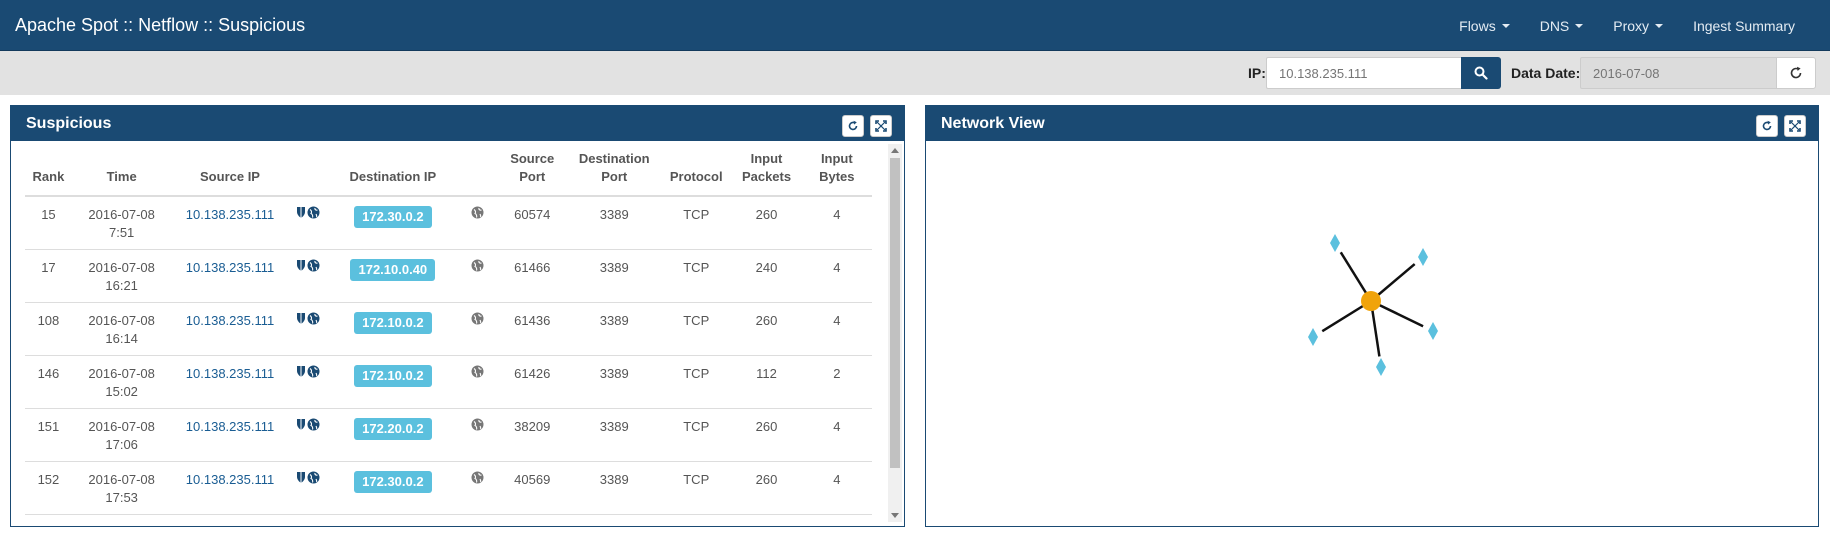 This screenshot has width=1830, height=543. I want to click on destination-ip-badge: 172.10.0.40, so click(393, 269).